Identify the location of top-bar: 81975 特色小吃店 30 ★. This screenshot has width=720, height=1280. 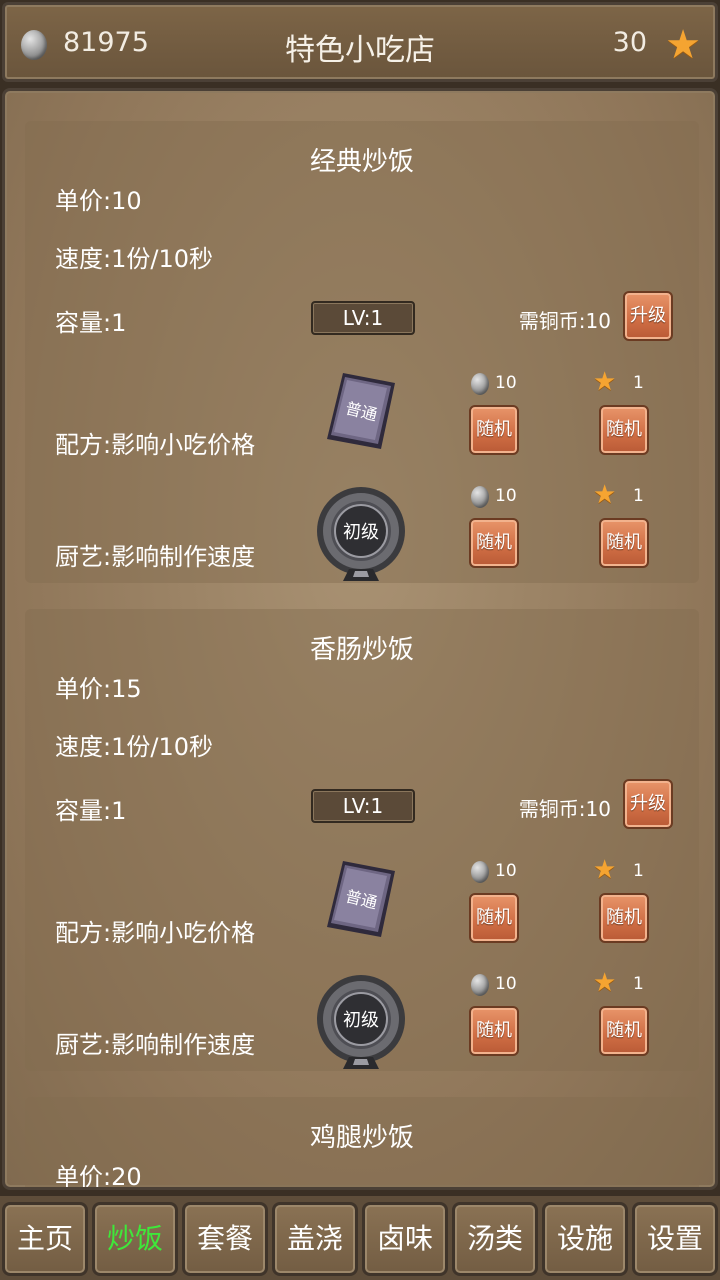
(360, 42).